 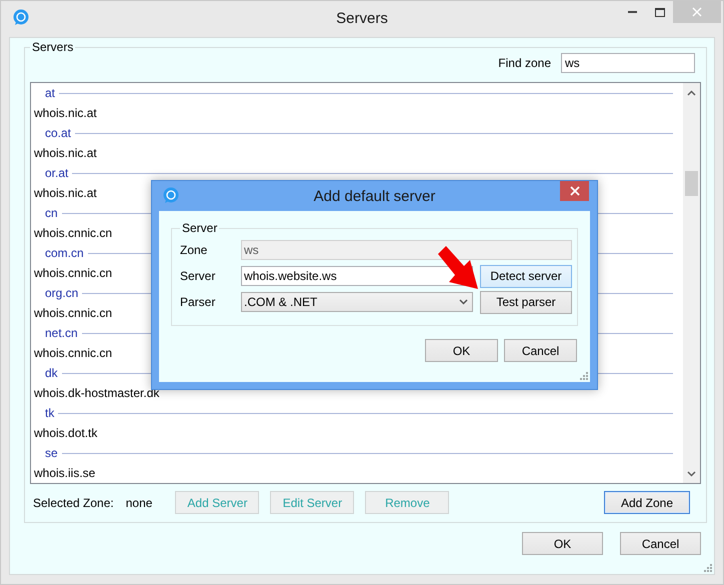 What do you see at coordinates (463, 302) in the screenshot?
I see `chevron-down-icon` at bounding box center [463, 302].